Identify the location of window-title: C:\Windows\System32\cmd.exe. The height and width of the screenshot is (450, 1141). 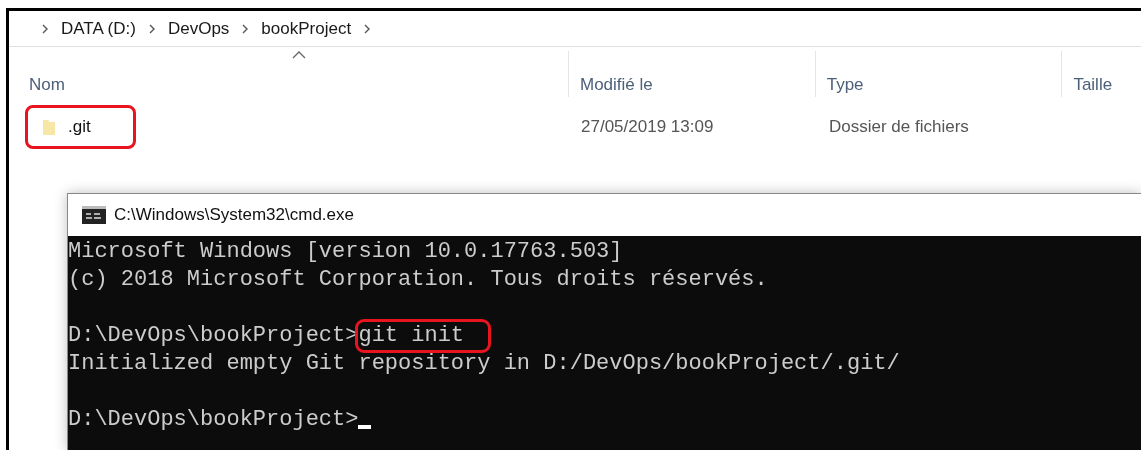
(234, 215).